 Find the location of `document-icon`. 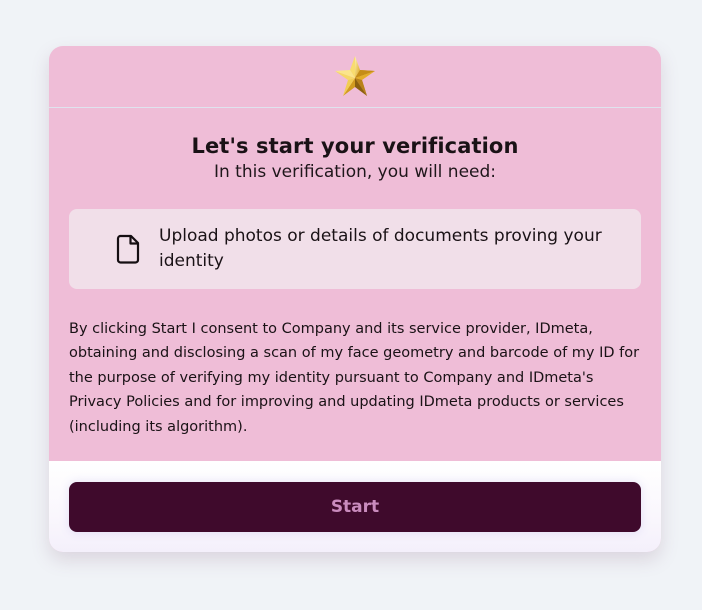

document-icon is located at coordinates (128, 249).